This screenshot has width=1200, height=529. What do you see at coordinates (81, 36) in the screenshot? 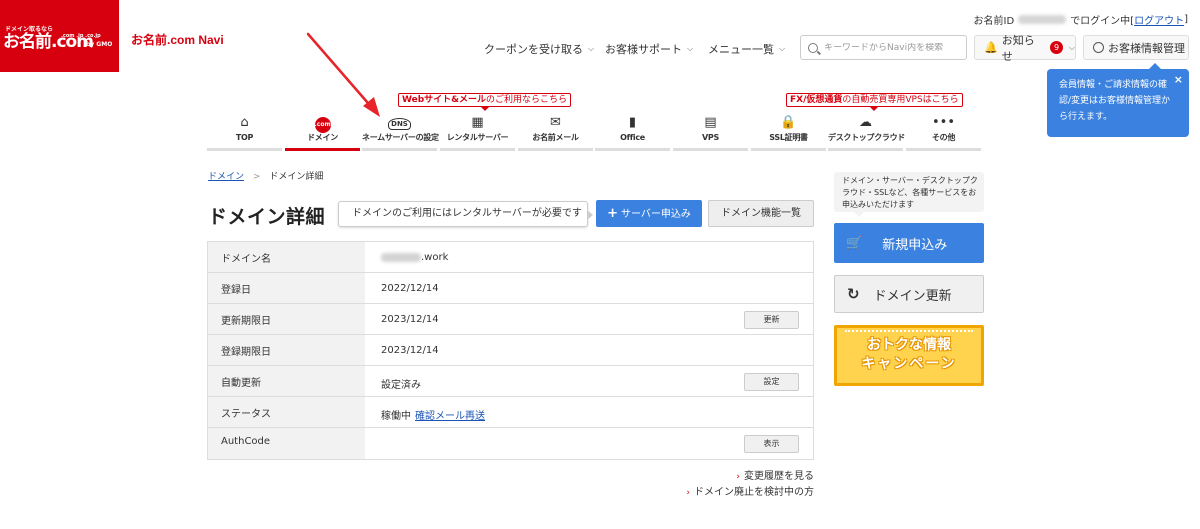
I see `logo-sub: .com .jp .co.jp` at bounding box center [81, 36].